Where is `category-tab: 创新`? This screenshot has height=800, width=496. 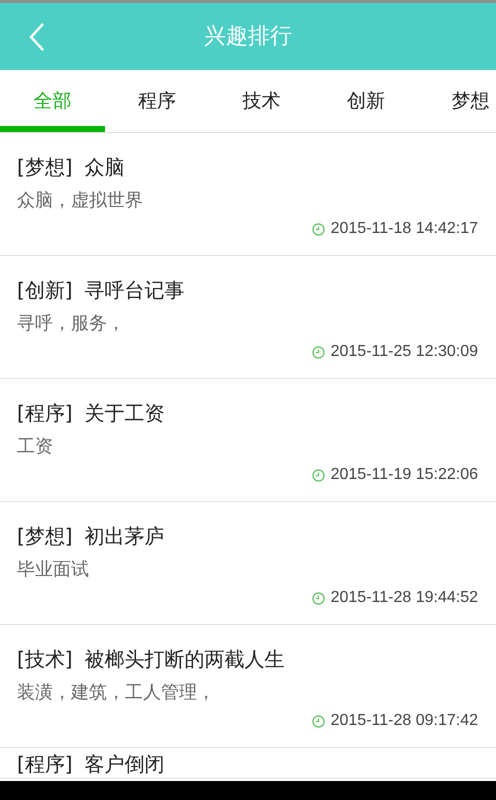
category-tab: 创新 is located at coordinates (366, 101).